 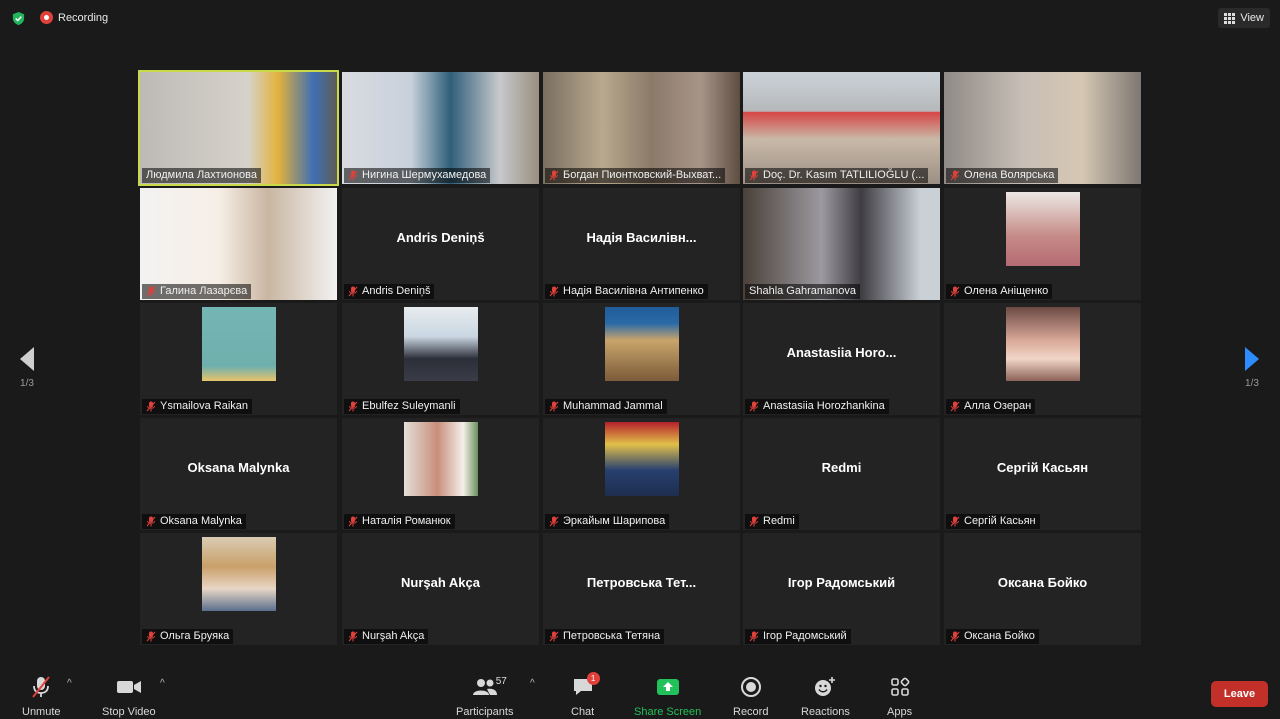 I want to click on chat-unread-badge: 1, so click(x=593, y=678).